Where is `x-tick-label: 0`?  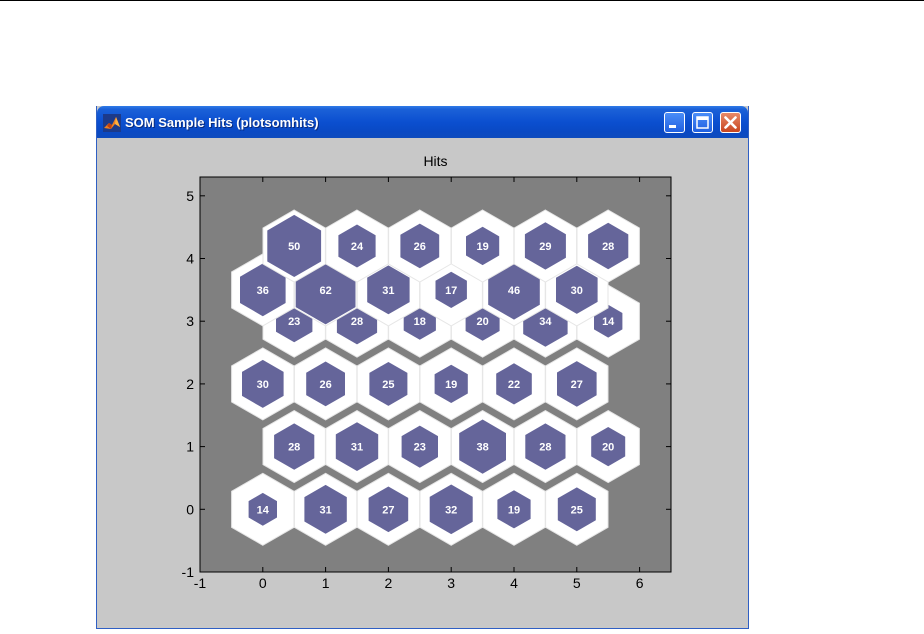 x-tick-label: 0 is located at coordinates (263, 583).